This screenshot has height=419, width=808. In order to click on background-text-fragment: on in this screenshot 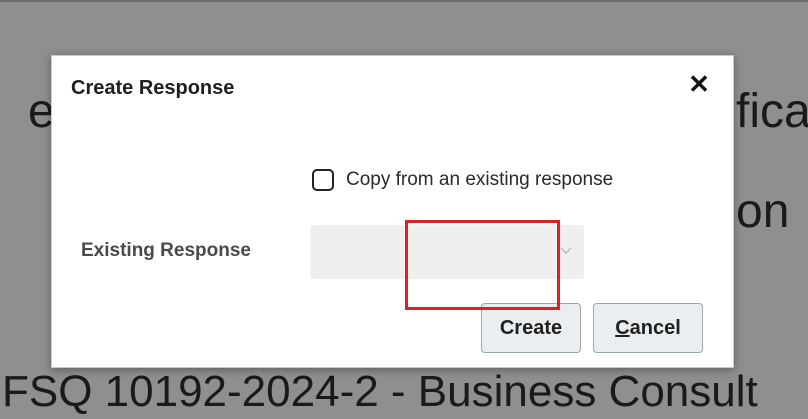, I will do `click(763, 211)`.